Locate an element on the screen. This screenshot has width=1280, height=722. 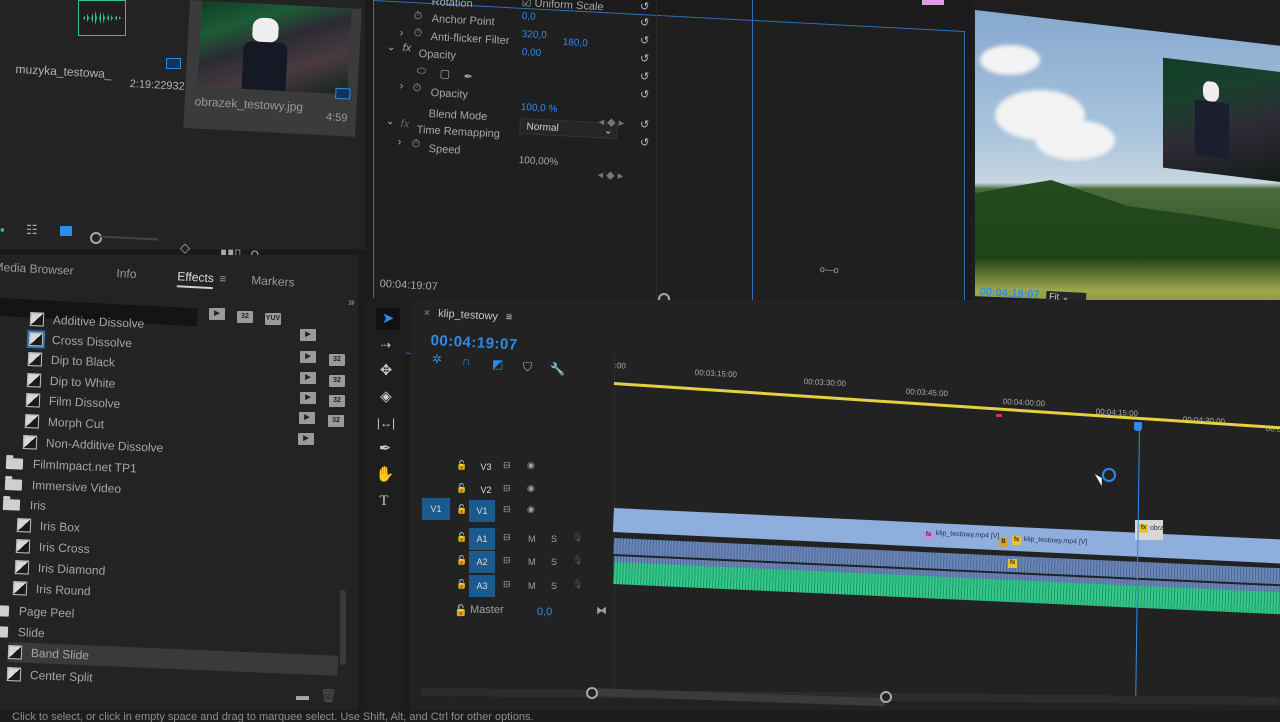
track-target-a1: A1 is located at coordinates (482, 539).